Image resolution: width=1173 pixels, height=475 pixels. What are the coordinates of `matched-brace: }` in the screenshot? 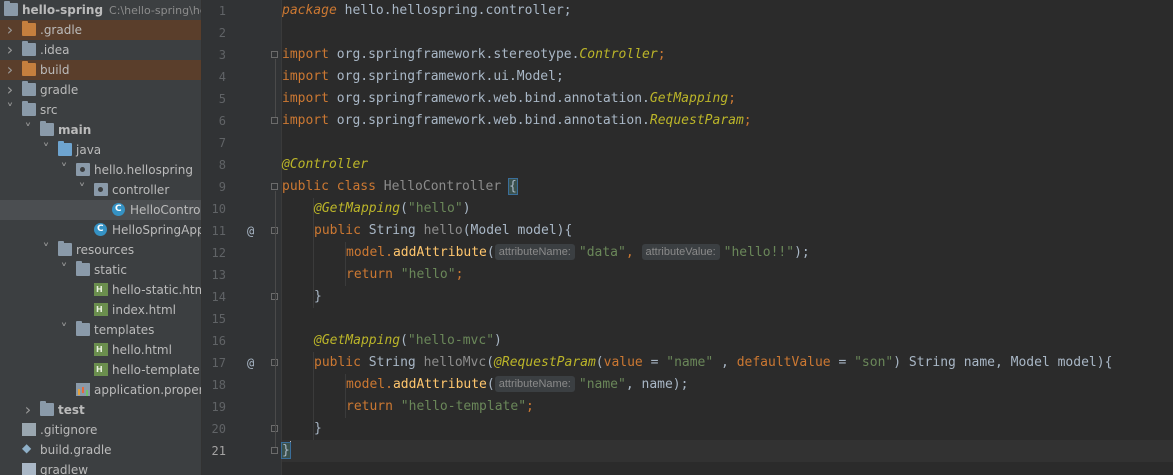 It's located at (286, 450).